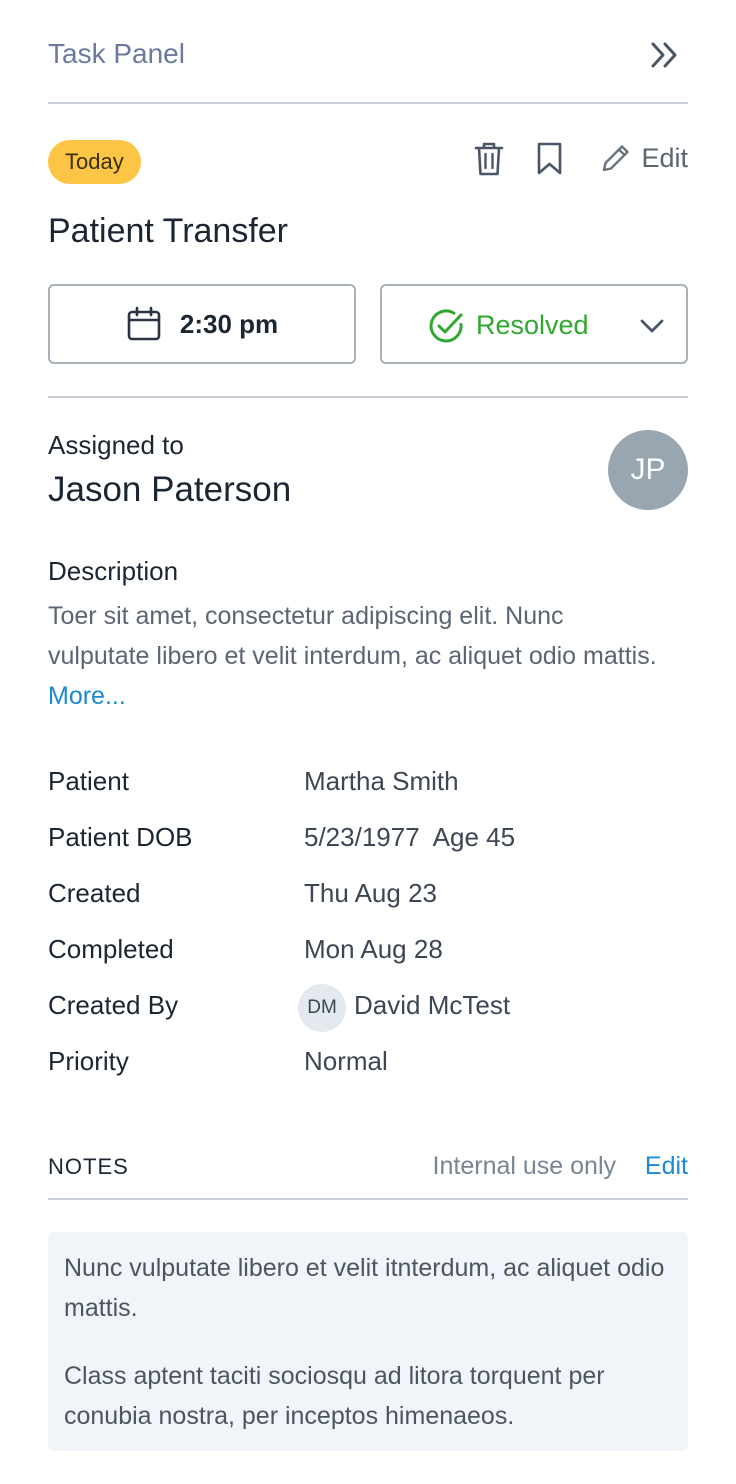 The height and width of the screenshot is (1484, 736). I want to click on delete-button, so click(489, 159).